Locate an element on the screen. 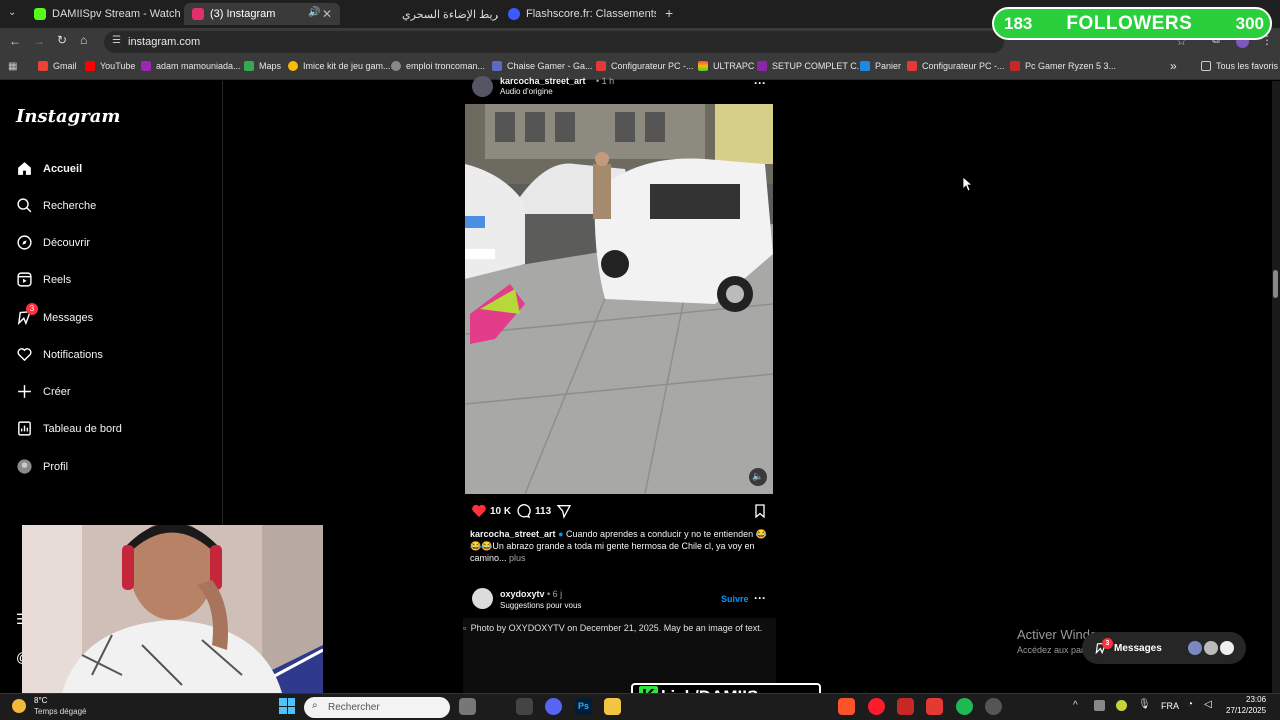  sidebar-item-reels: Reels is located at coordinates (43, 279).